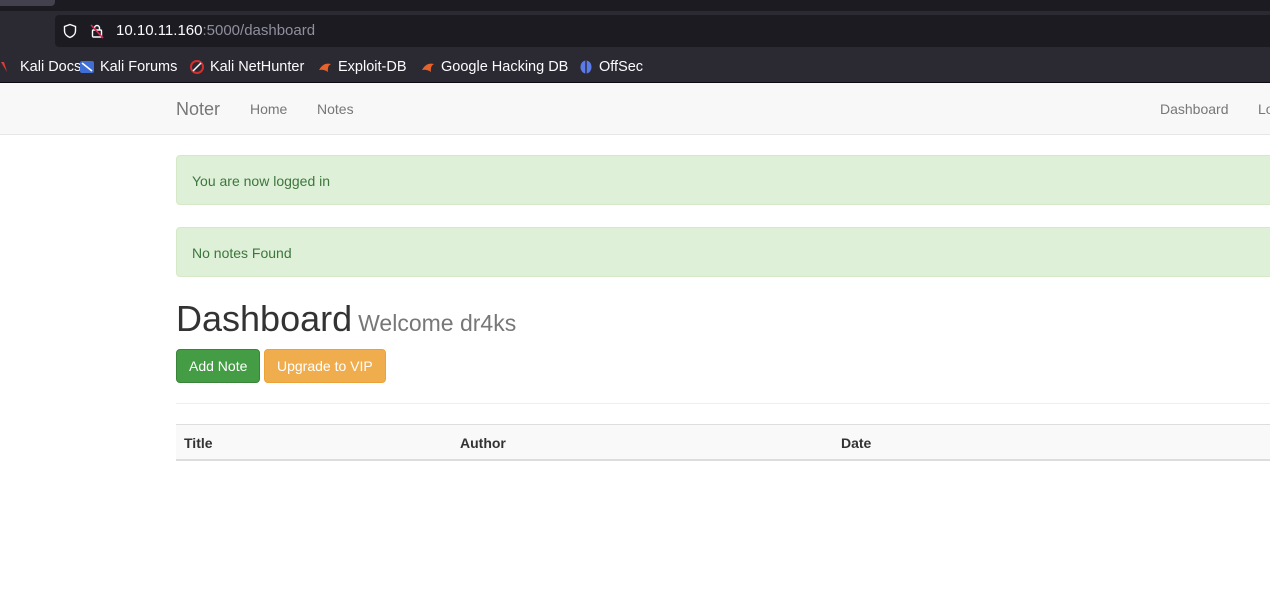 The image size is (1270, 594). What do you see at coordinates (372, 67) in the screenshot?
I see `bookmark-label: Exploit-DB` at bounding box center [372, 67].